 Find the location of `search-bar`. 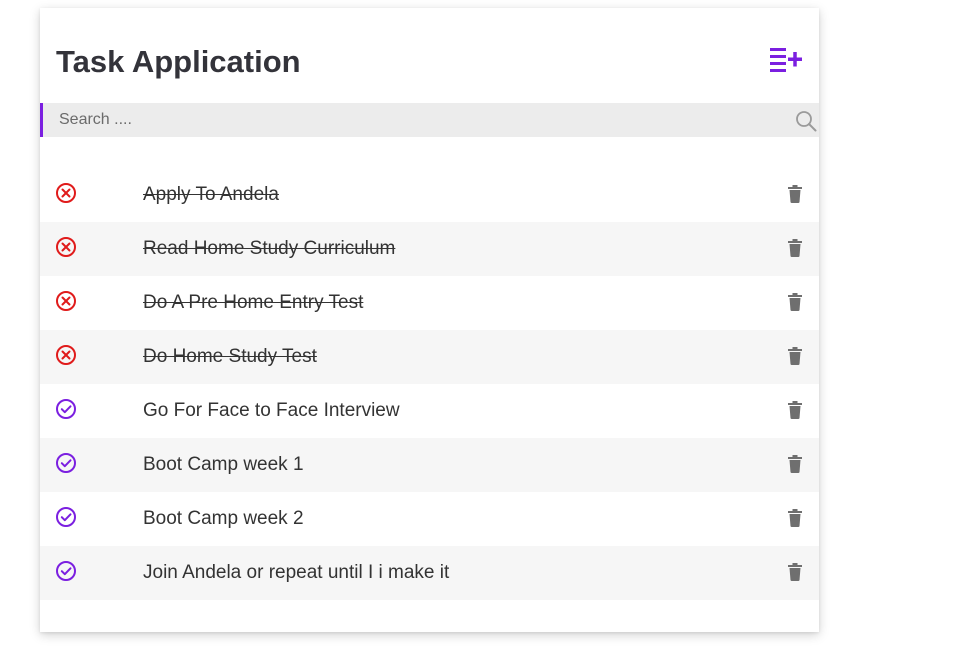

search-bar is located at coordinates (429, 120).